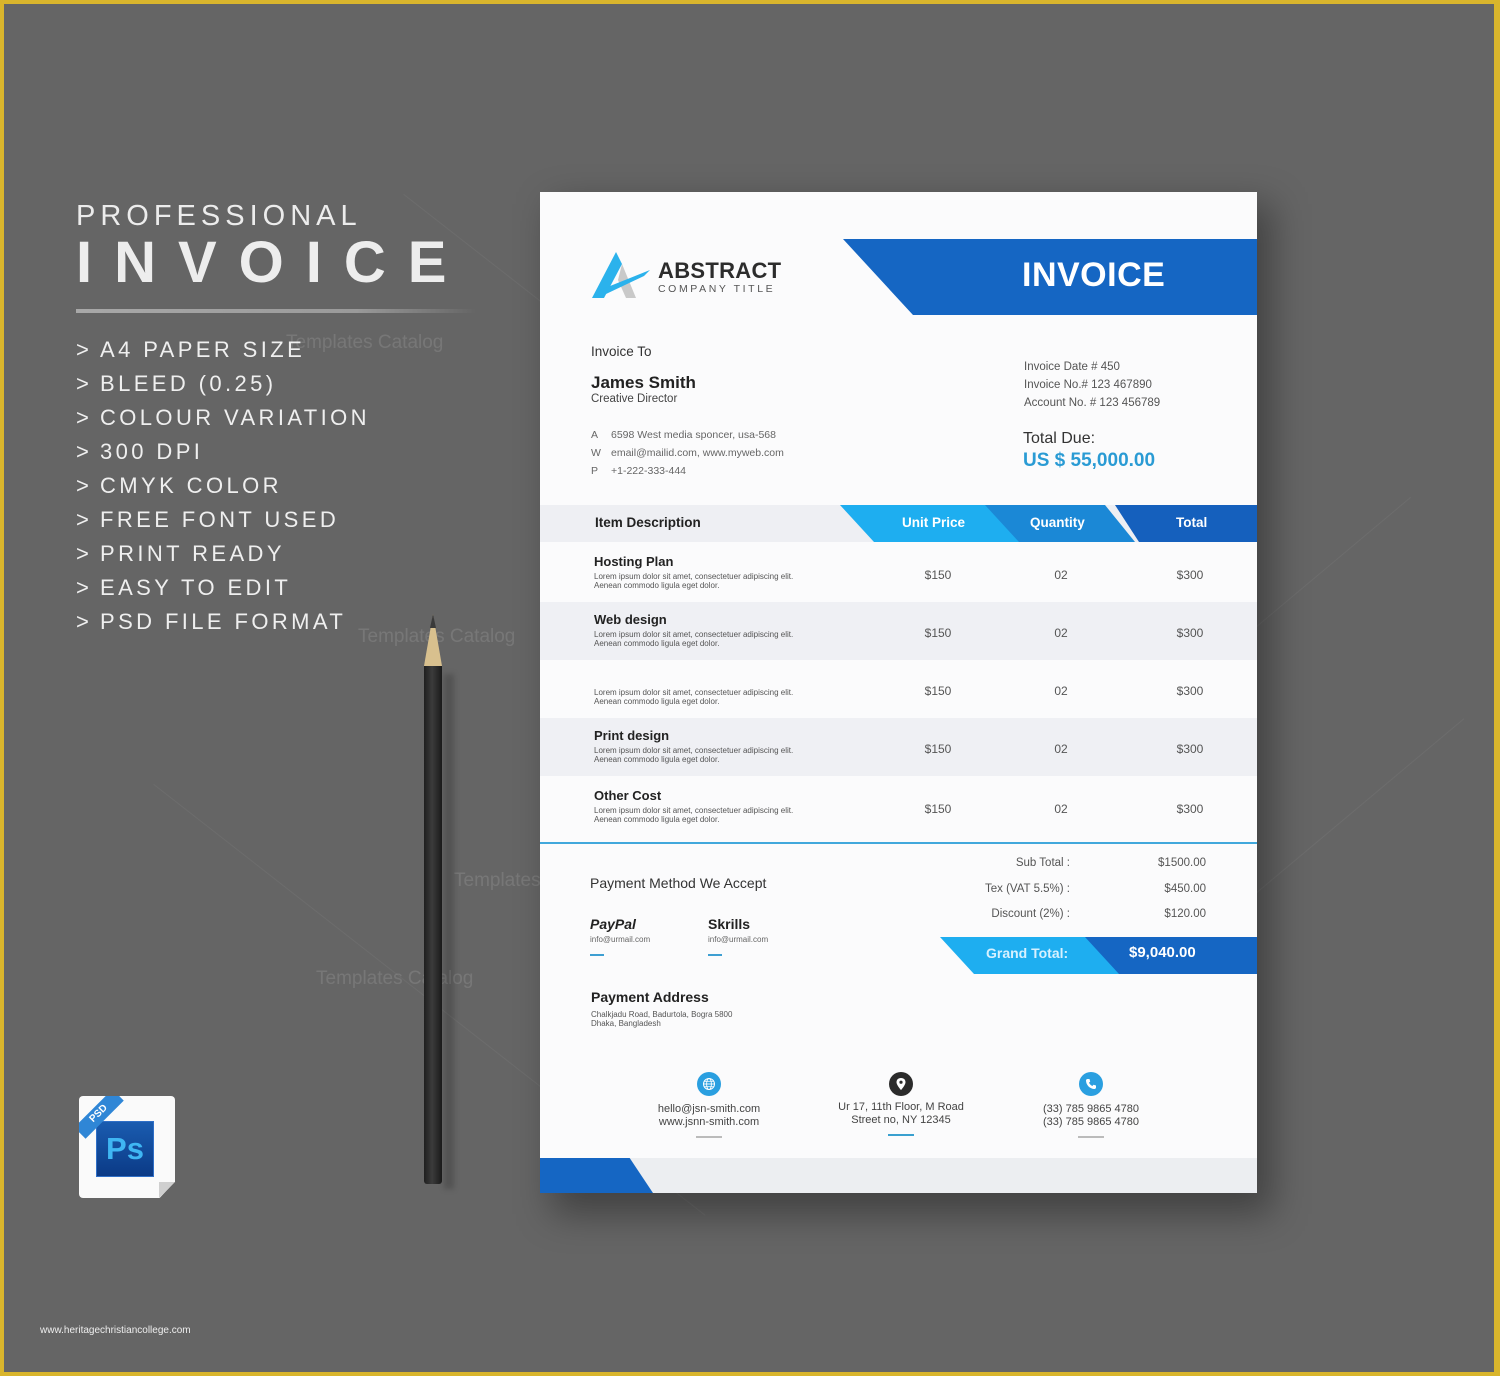 The height and width of the screenshot is (1376, 1500). I want to click on section-divider, so click(898, 843).